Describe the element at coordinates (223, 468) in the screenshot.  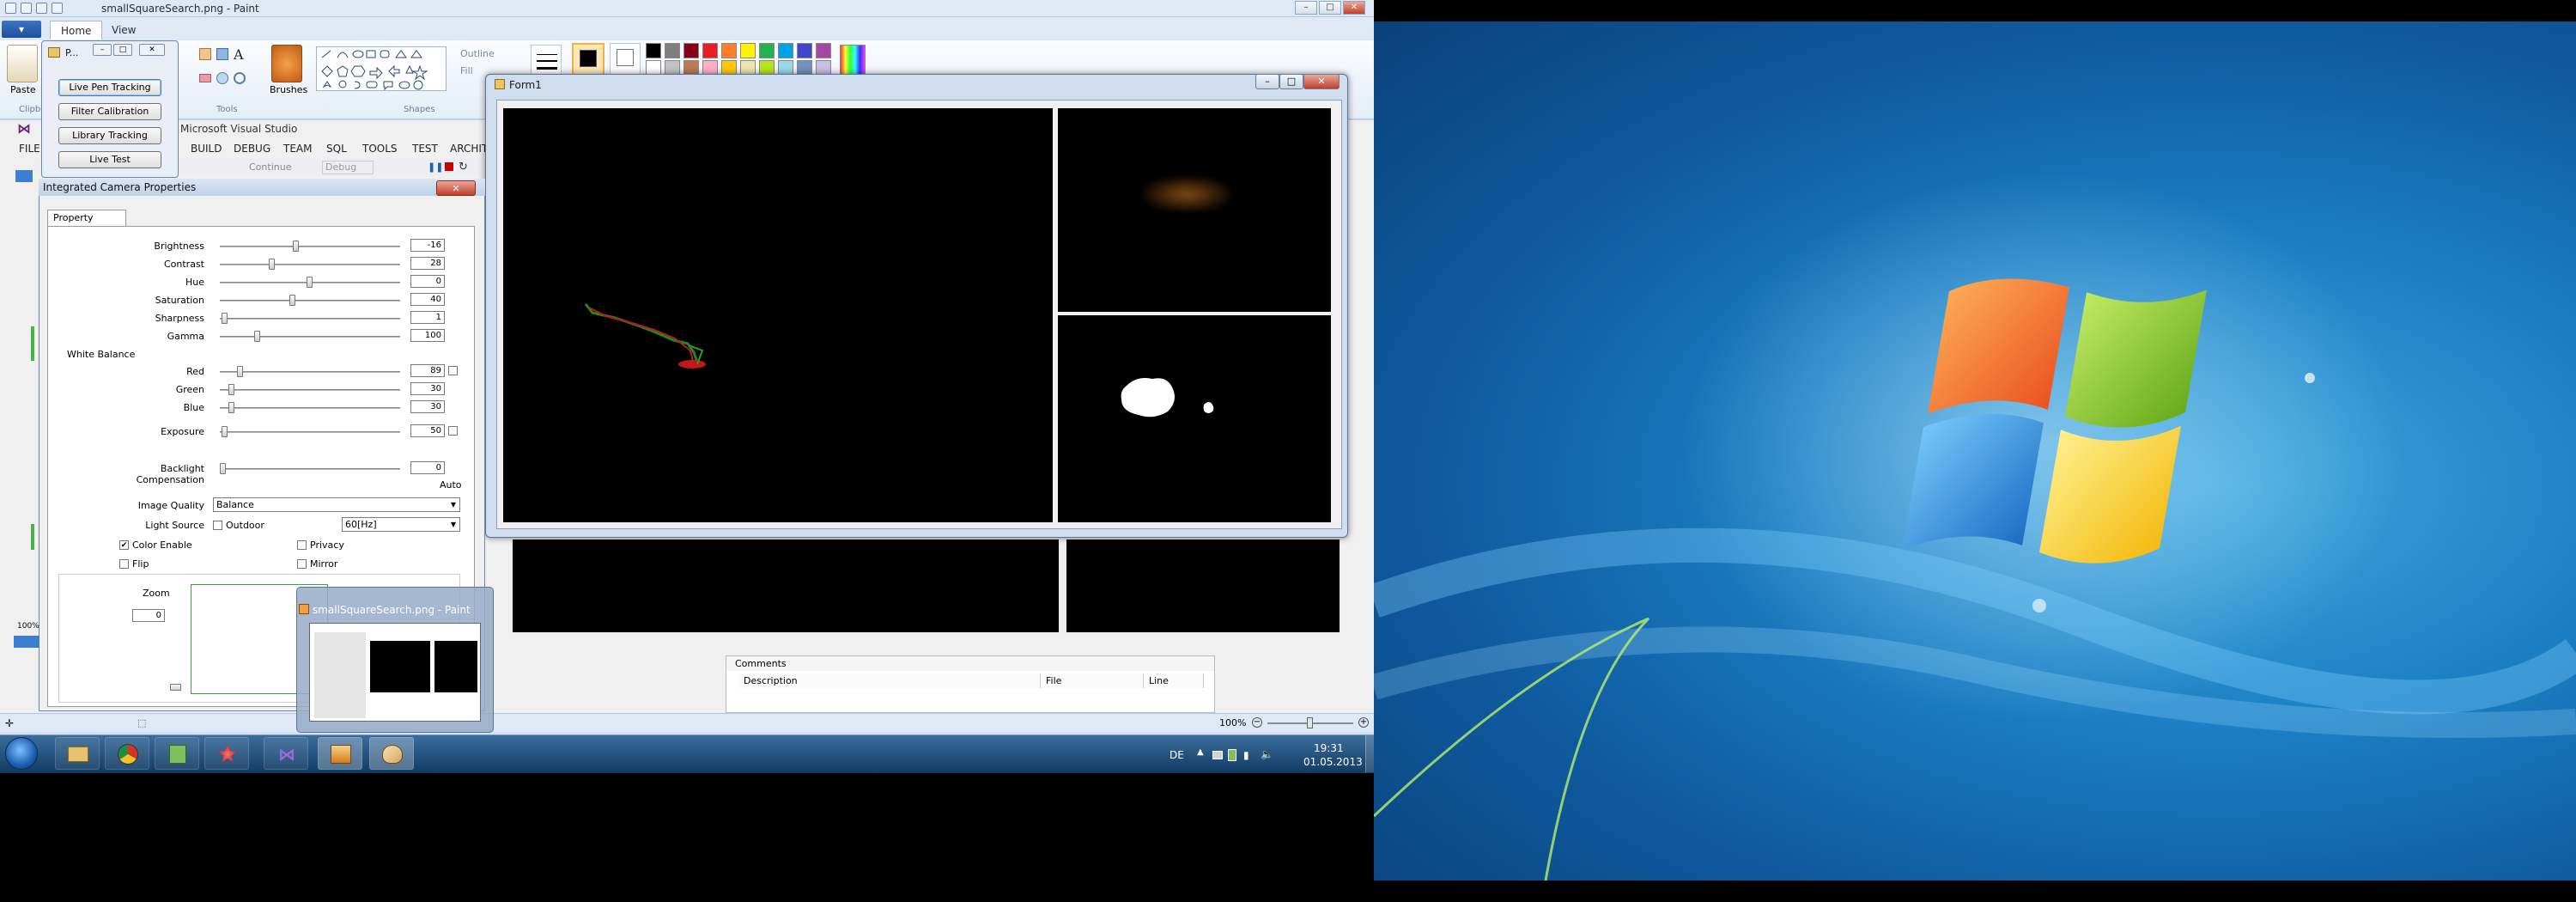
I see `slider-thumb-backlight compensation` at that location.